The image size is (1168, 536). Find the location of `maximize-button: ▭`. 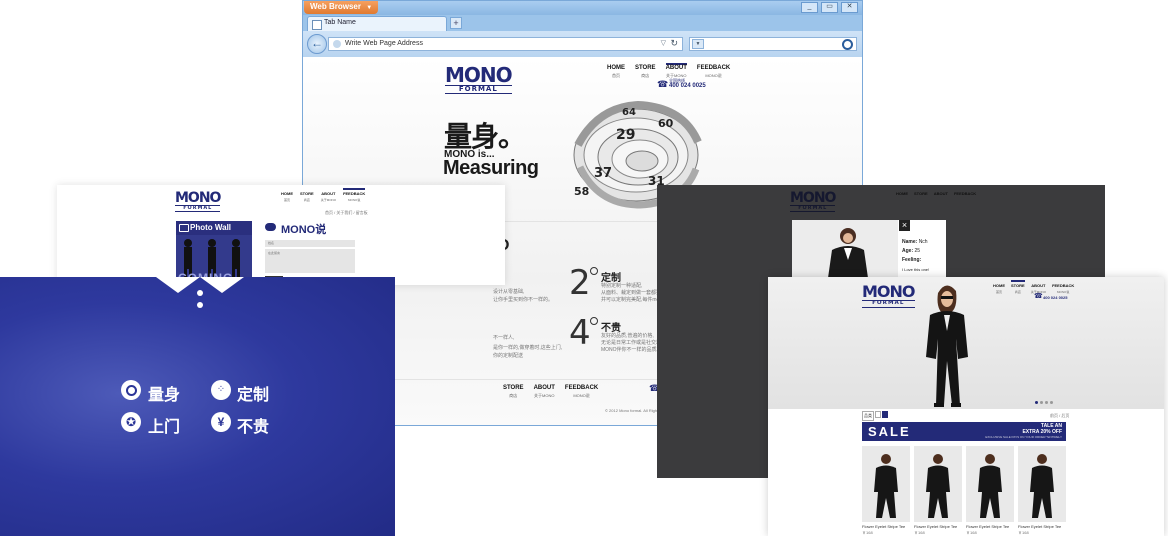

maximize-button: ▭ is located at coordinates (829, 7).